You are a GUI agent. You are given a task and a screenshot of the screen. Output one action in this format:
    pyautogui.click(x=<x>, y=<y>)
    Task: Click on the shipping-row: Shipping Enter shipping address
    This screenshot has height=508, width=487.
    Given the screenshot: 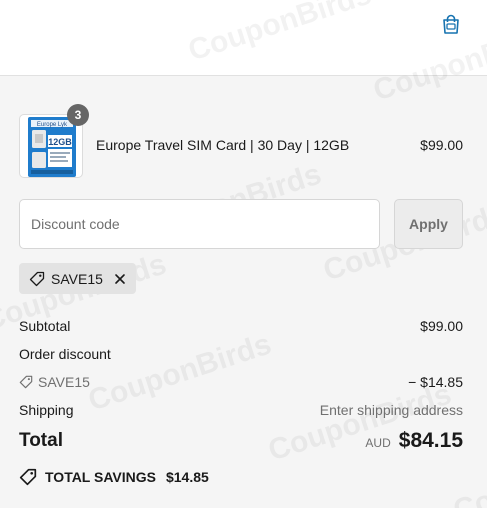 What is the action you would take?
    pyautogui.click(x=241, y=410)
    